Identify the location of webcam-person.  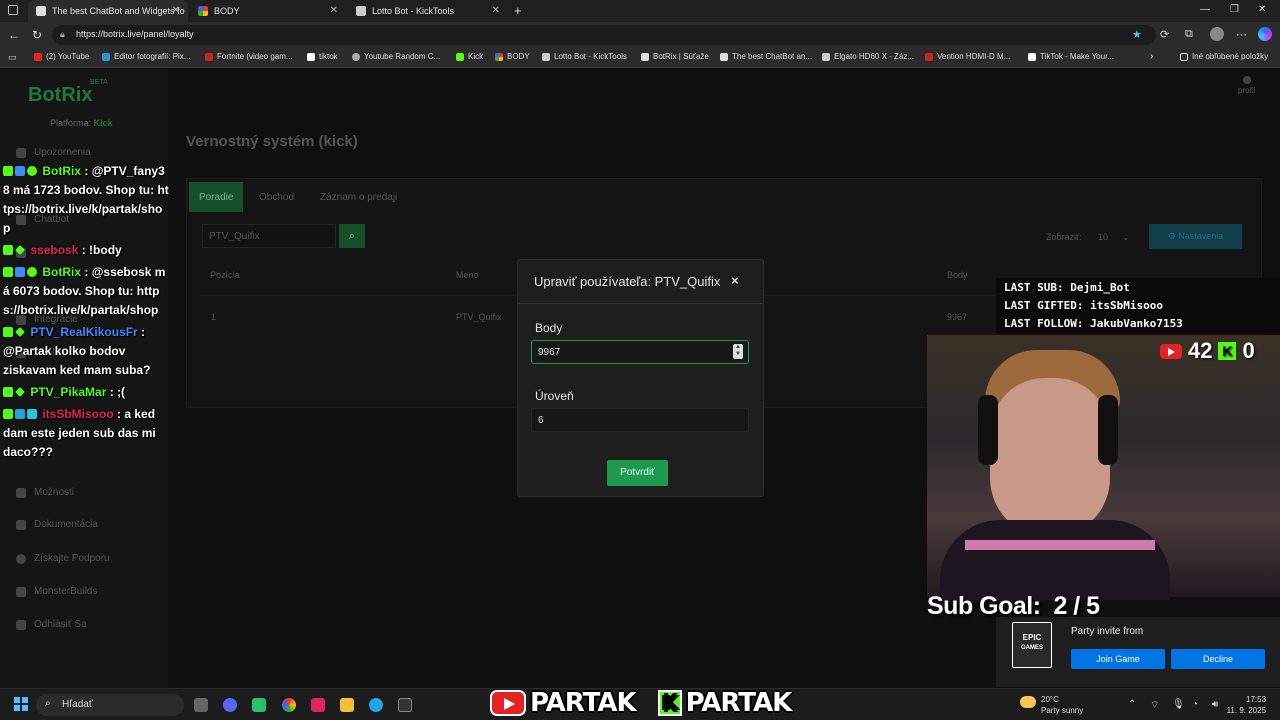
(1055, 560).